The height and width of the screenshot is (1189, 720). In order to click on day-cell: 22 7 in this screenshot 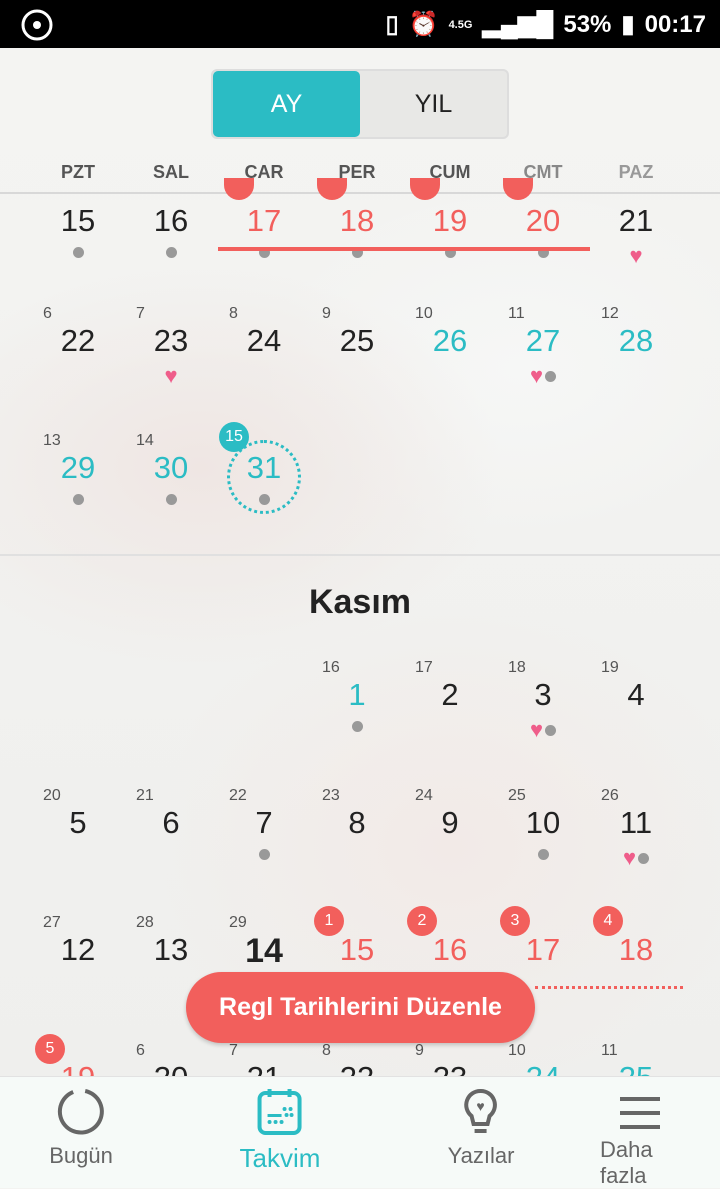, I will do `click(264, 837)`.